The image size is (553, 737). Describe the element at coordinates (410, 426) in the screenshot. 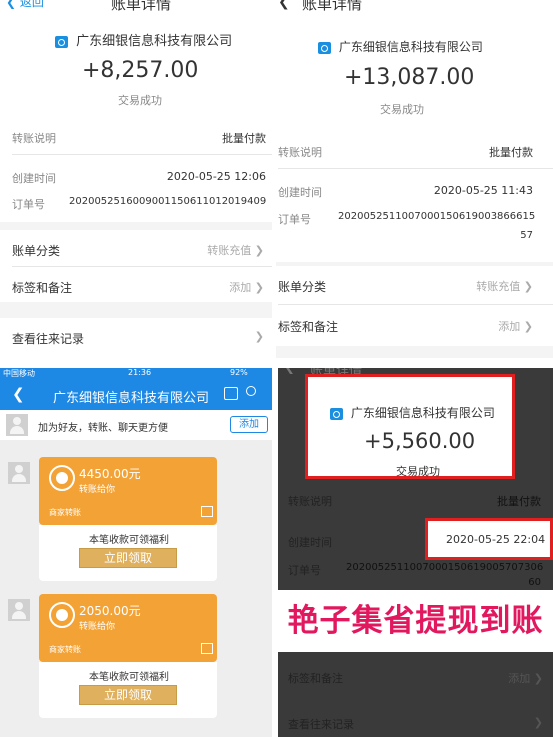

I see `highlight-amount-box: 广东细银信息科技有限公司 +5,560.00 交易成功` at that location.